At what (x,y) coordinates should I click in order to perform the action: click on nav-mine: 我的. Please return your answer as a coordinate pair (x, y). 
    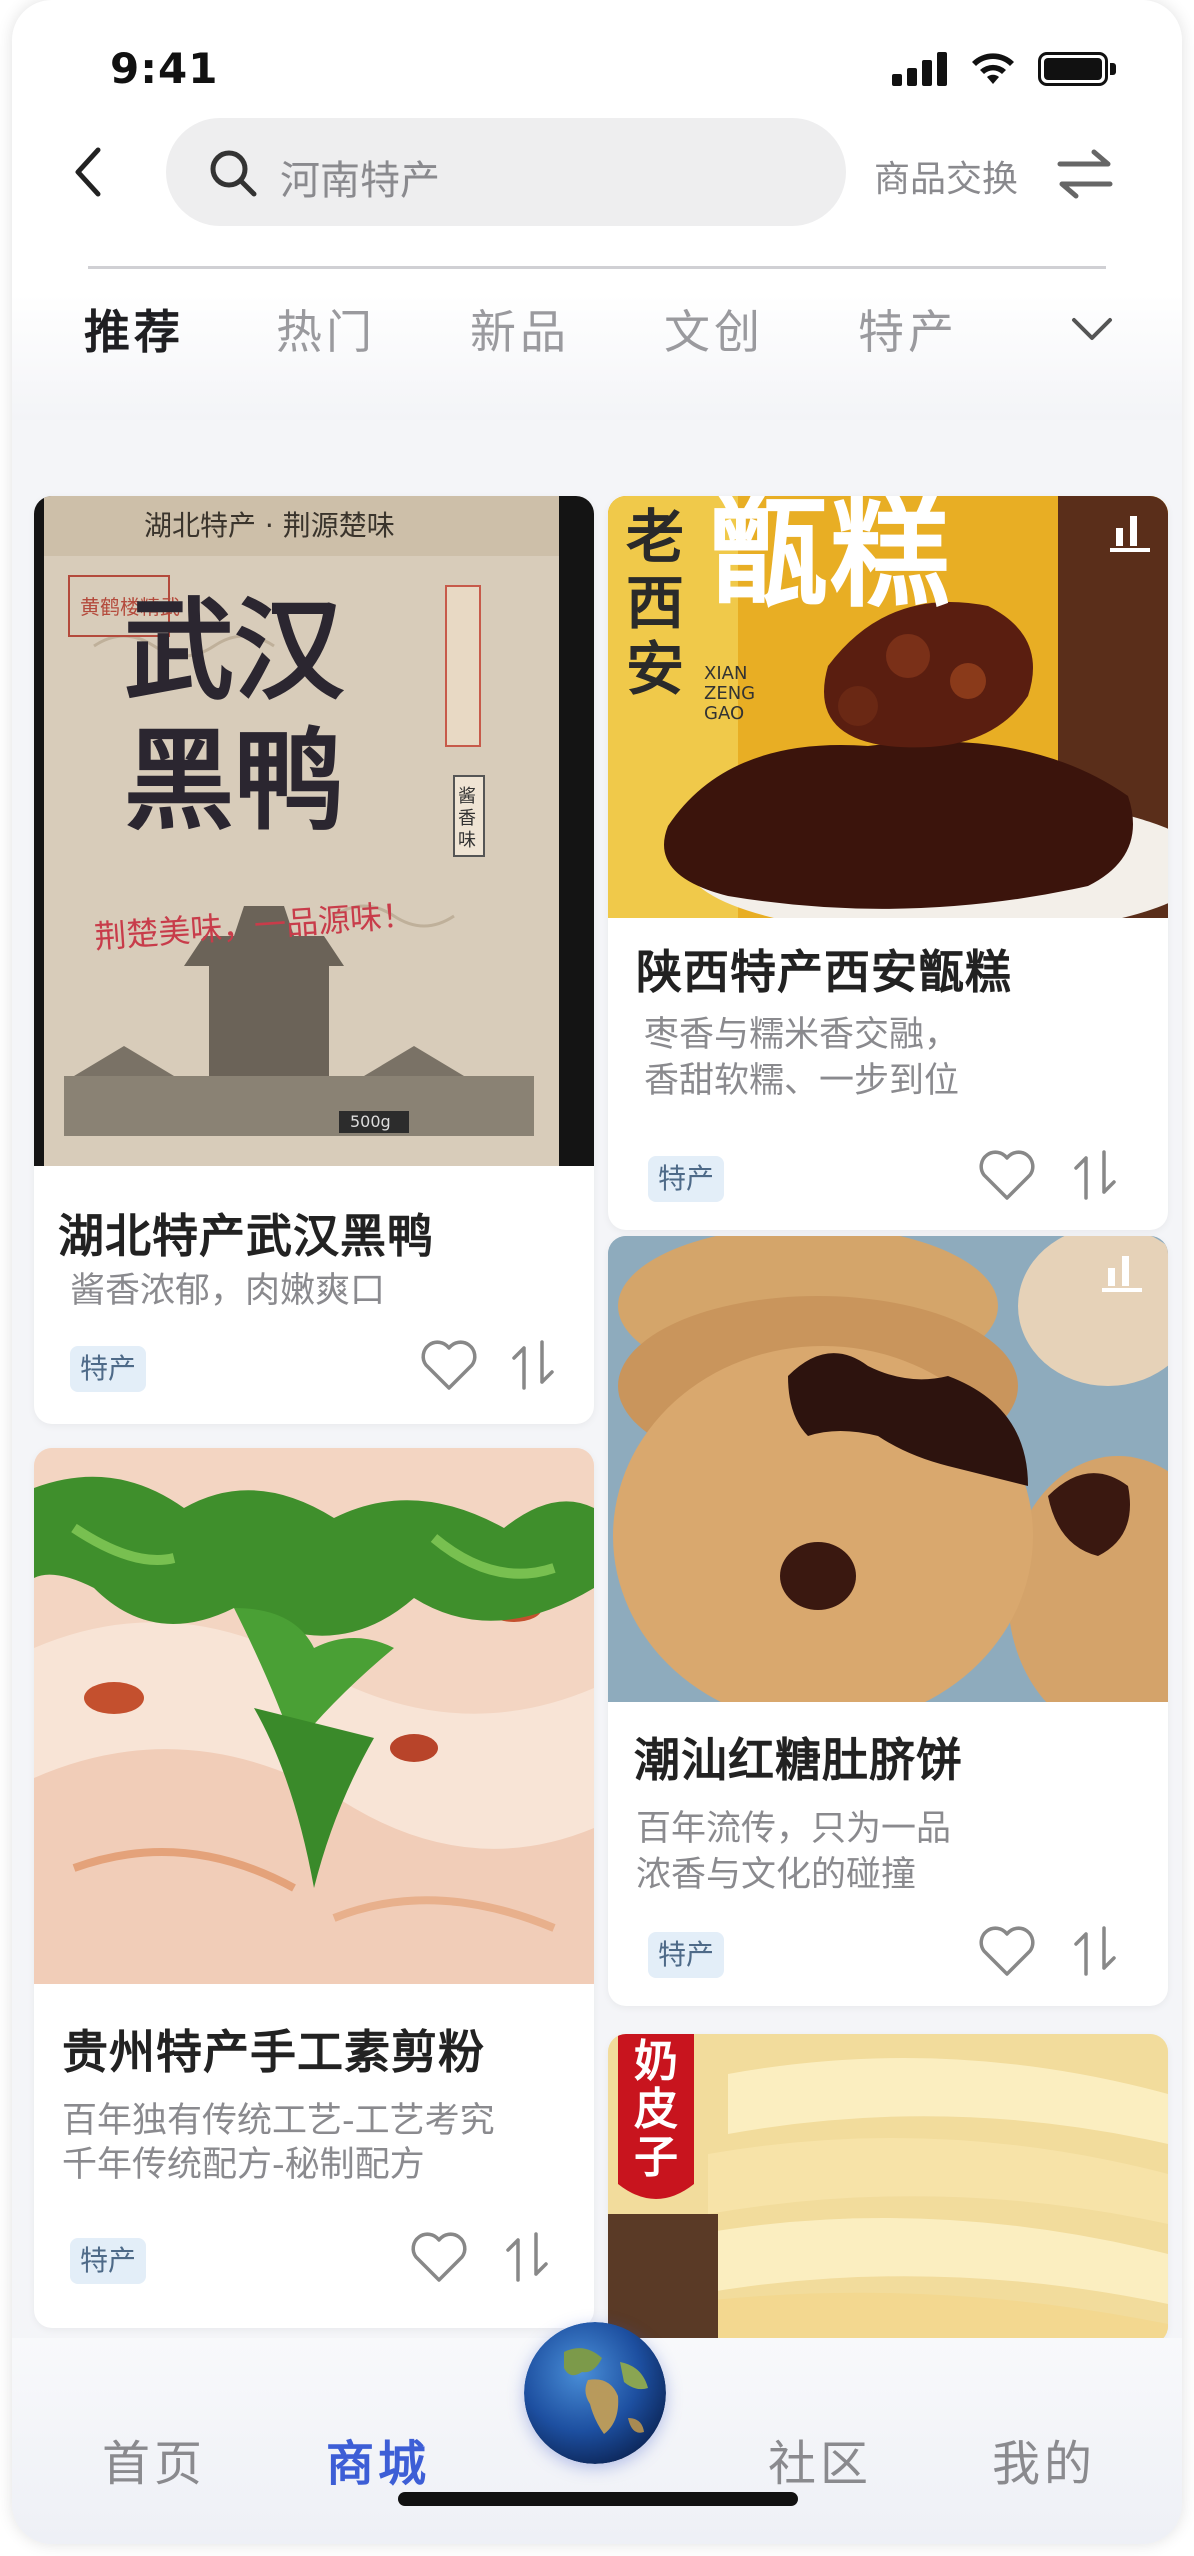
    Looking at the image, I should click on (1044, 2459).